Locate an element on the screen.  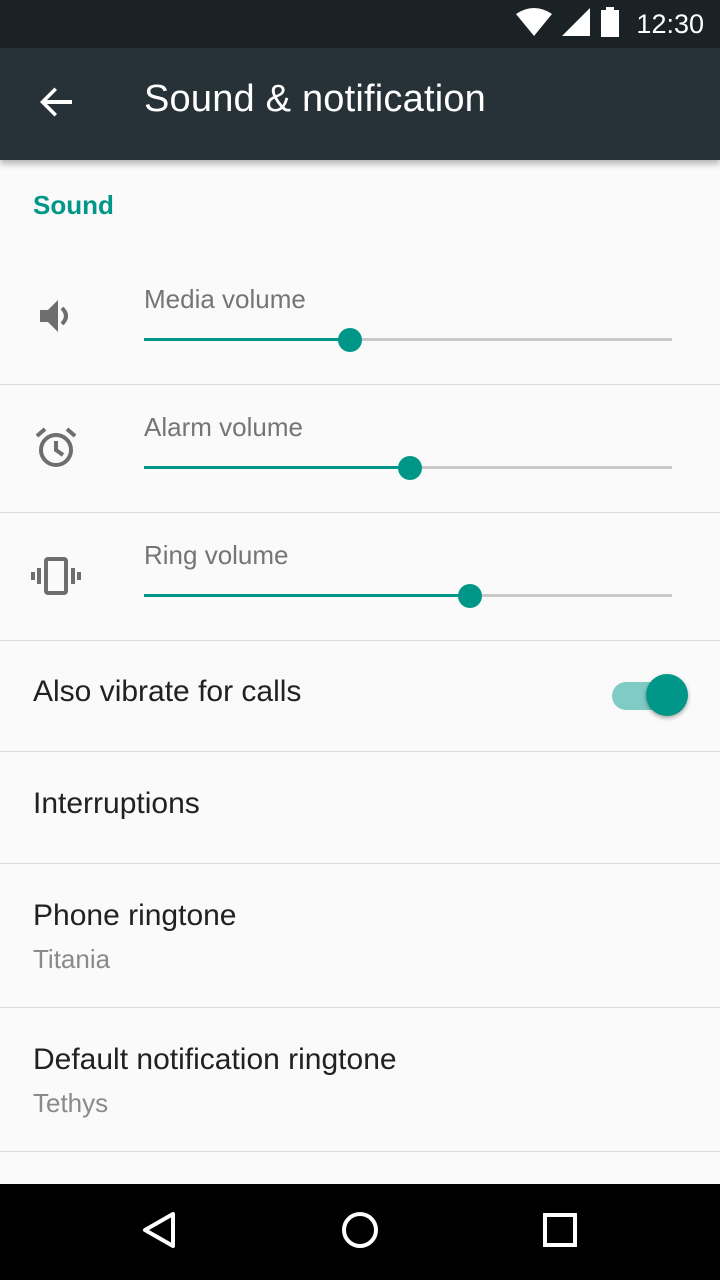
ring-volume-label: Ring volume is located at coordinates (216, 555).